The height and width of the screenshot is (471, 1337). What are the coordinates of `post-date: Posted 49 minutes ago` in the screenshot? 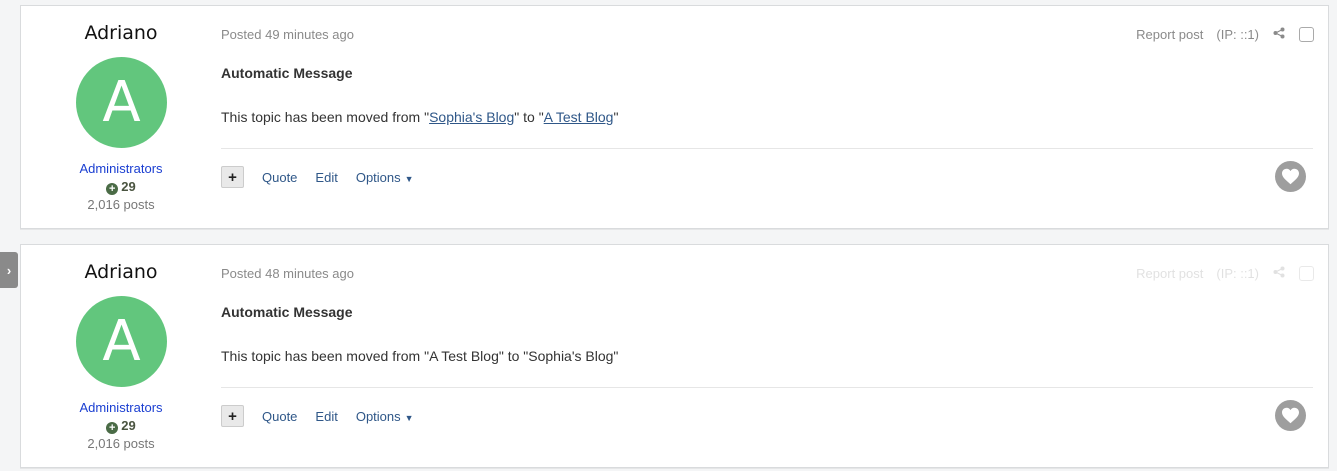 It's located at (287, 34).